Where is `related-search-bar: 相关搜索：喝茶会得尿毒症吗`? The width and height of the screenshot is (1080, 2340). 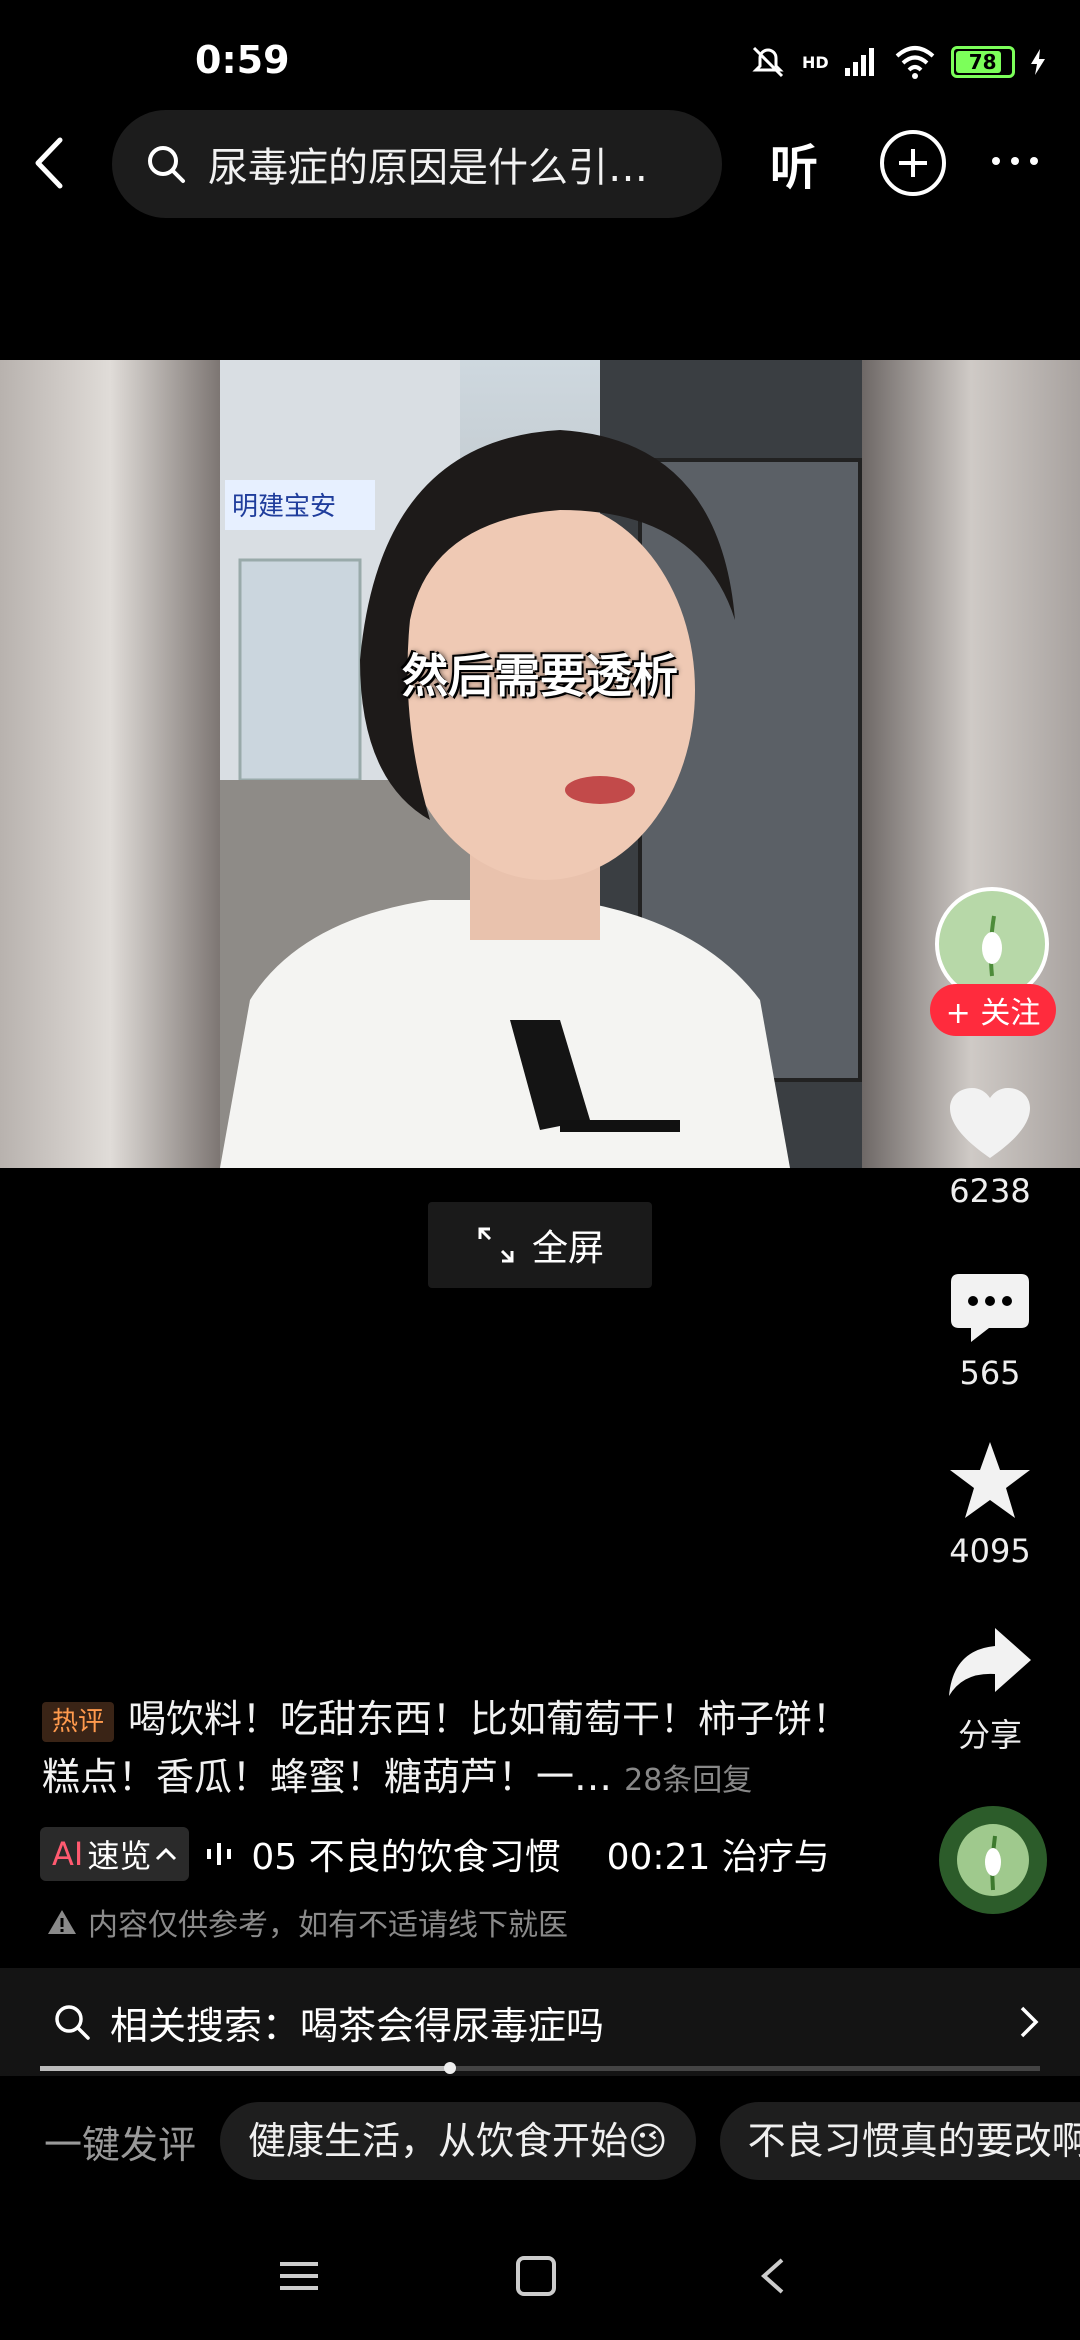
related-search-bar: 相关搜索：喝茶会得尿毒症吗 is located at coordinates (540, 2022).